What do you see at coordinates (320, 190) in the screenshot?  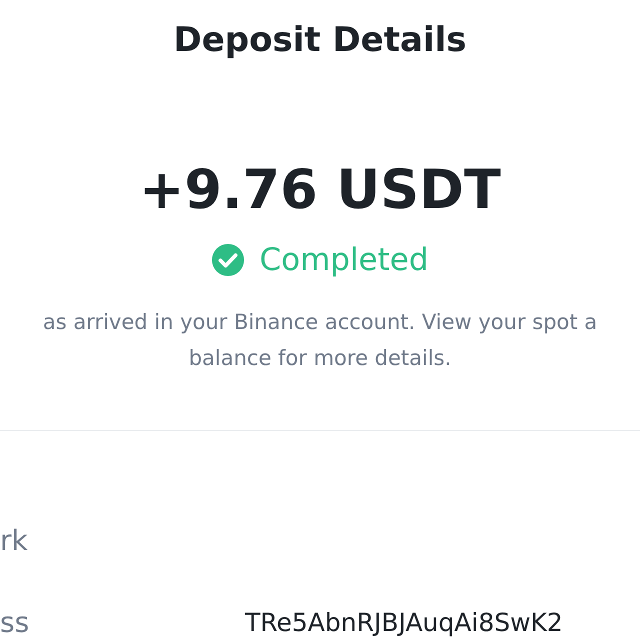 I see `deposit-amount: +9.76 USDT` at bounding box center [320, 190].